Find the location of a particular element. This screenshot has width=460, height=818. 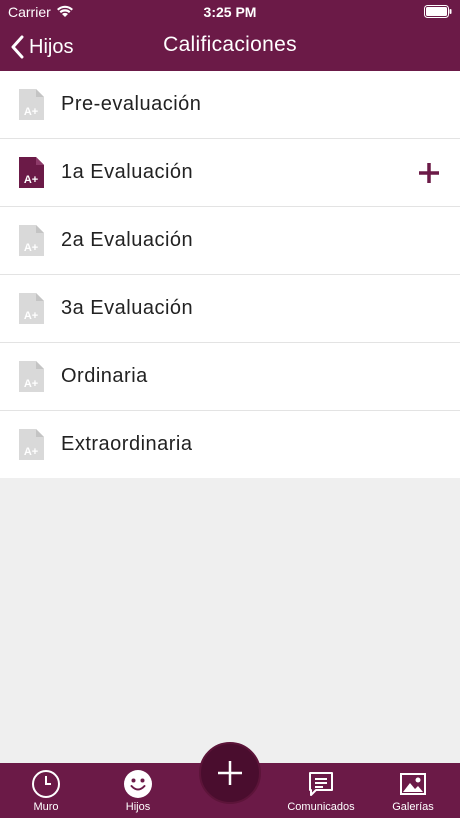

tab-muro: Muro is located at coordinates (46, 790).